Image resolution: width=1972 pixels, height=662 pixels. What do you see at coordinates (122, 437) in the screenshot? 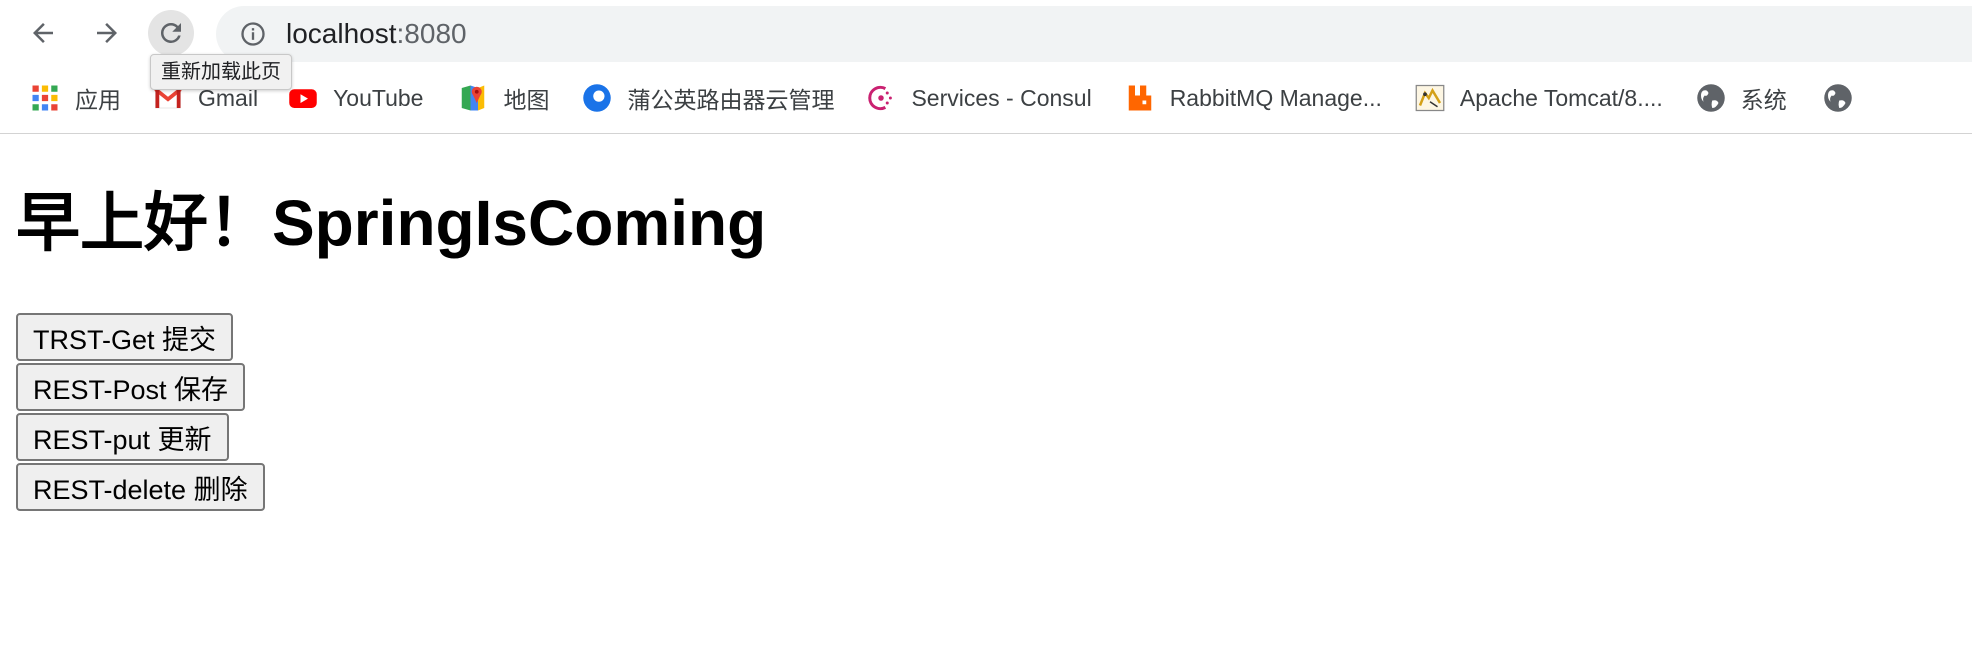
I see `rest-put-update-button: REST-put 更新` at bounding box center [122, 437].